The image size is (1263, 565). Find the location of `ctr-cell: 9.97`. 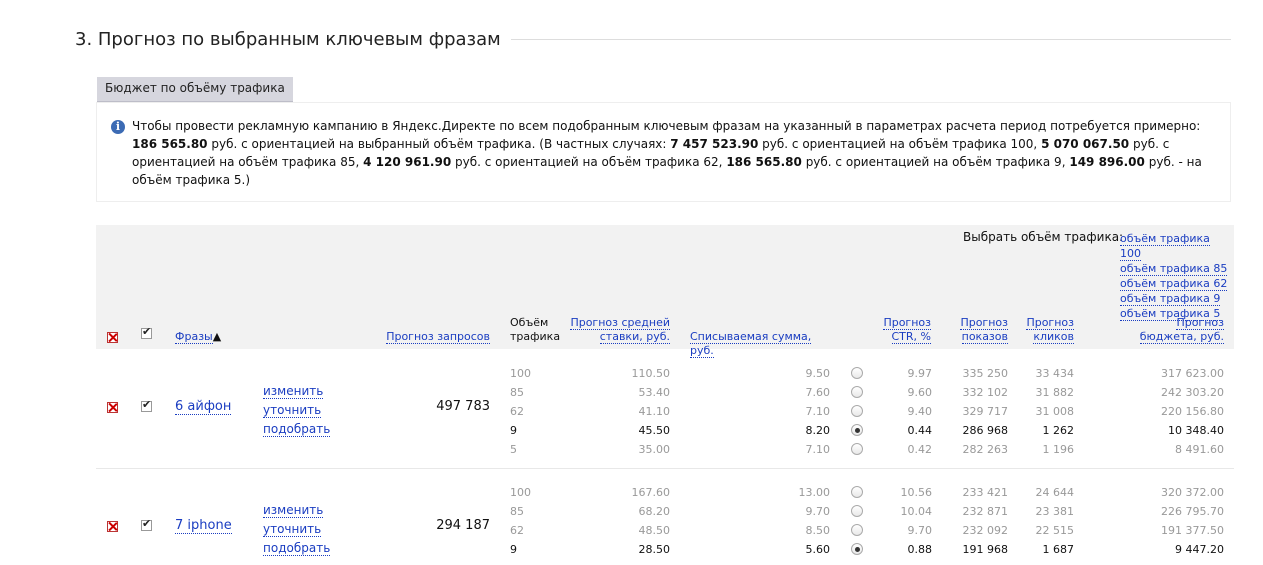

ctr-cell: 9.97 is located at coordinates (920, 373).